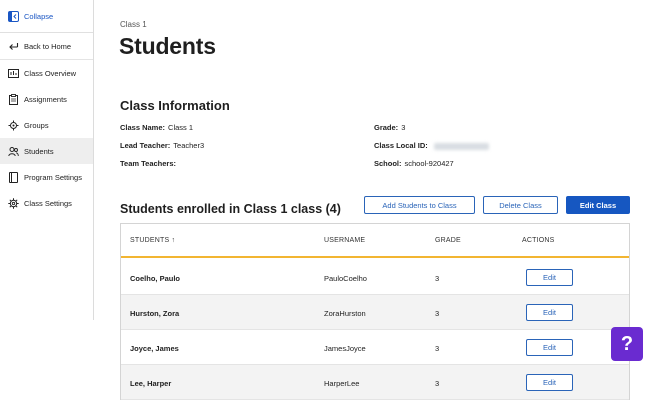 This screenshot has width=652, height=400. What do you see at coordinates (175, 105) in the screenshot?
I see `class-information-title: Class Information` at bounding box center [175, 105].